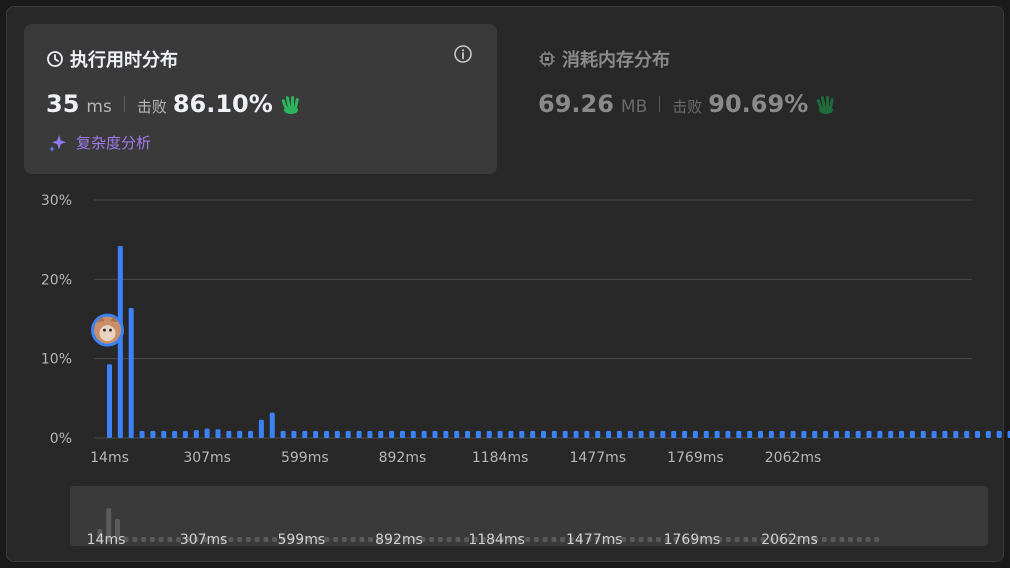 This screenshot has height=568, width=1010. I want to click on navigator-tick-label: 892ms, so click(399, 539).